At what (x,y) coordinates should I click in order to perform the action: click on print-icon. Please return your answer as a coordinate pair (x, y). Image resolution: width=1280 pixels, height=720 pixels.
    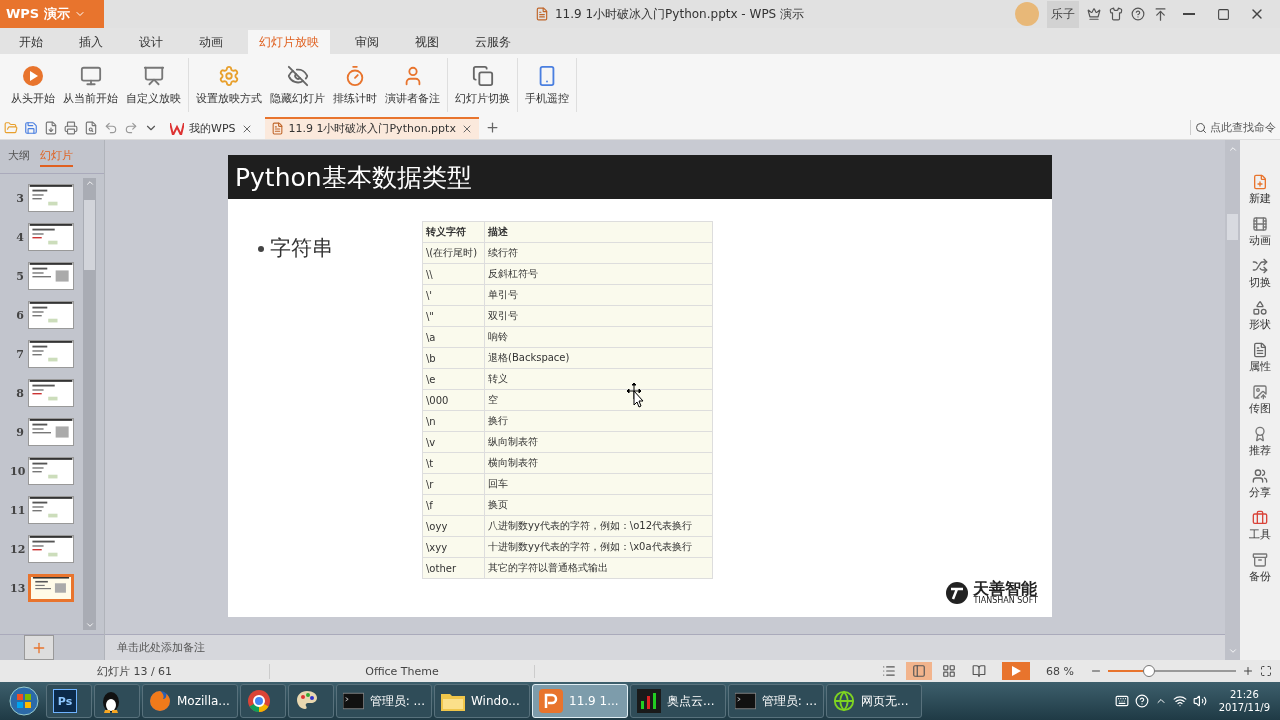
    Looking at the image, I should click on (71, 127).